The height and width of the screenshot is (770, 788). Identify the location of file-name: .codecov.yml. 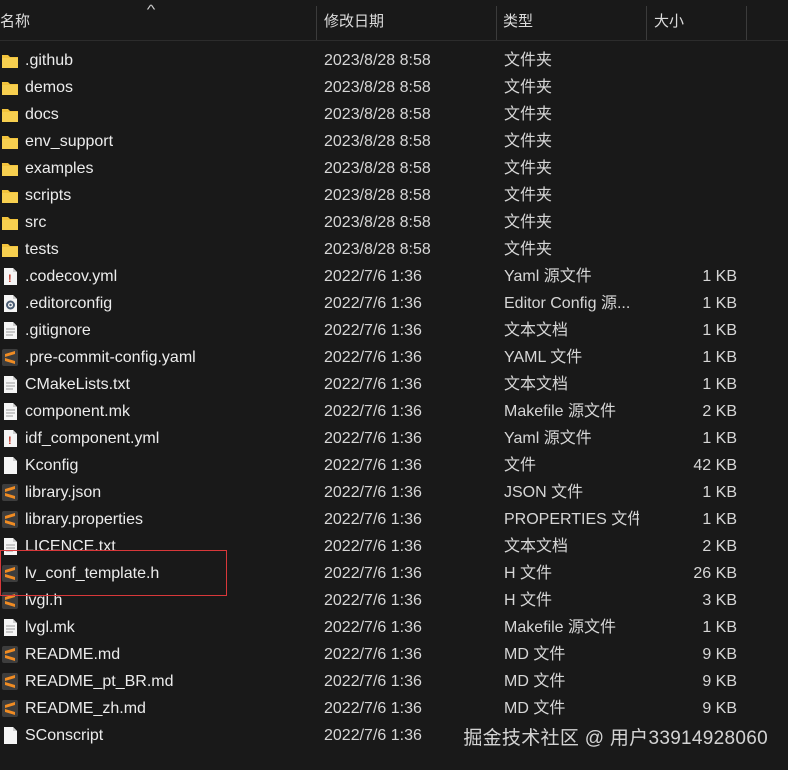
(71, 276).